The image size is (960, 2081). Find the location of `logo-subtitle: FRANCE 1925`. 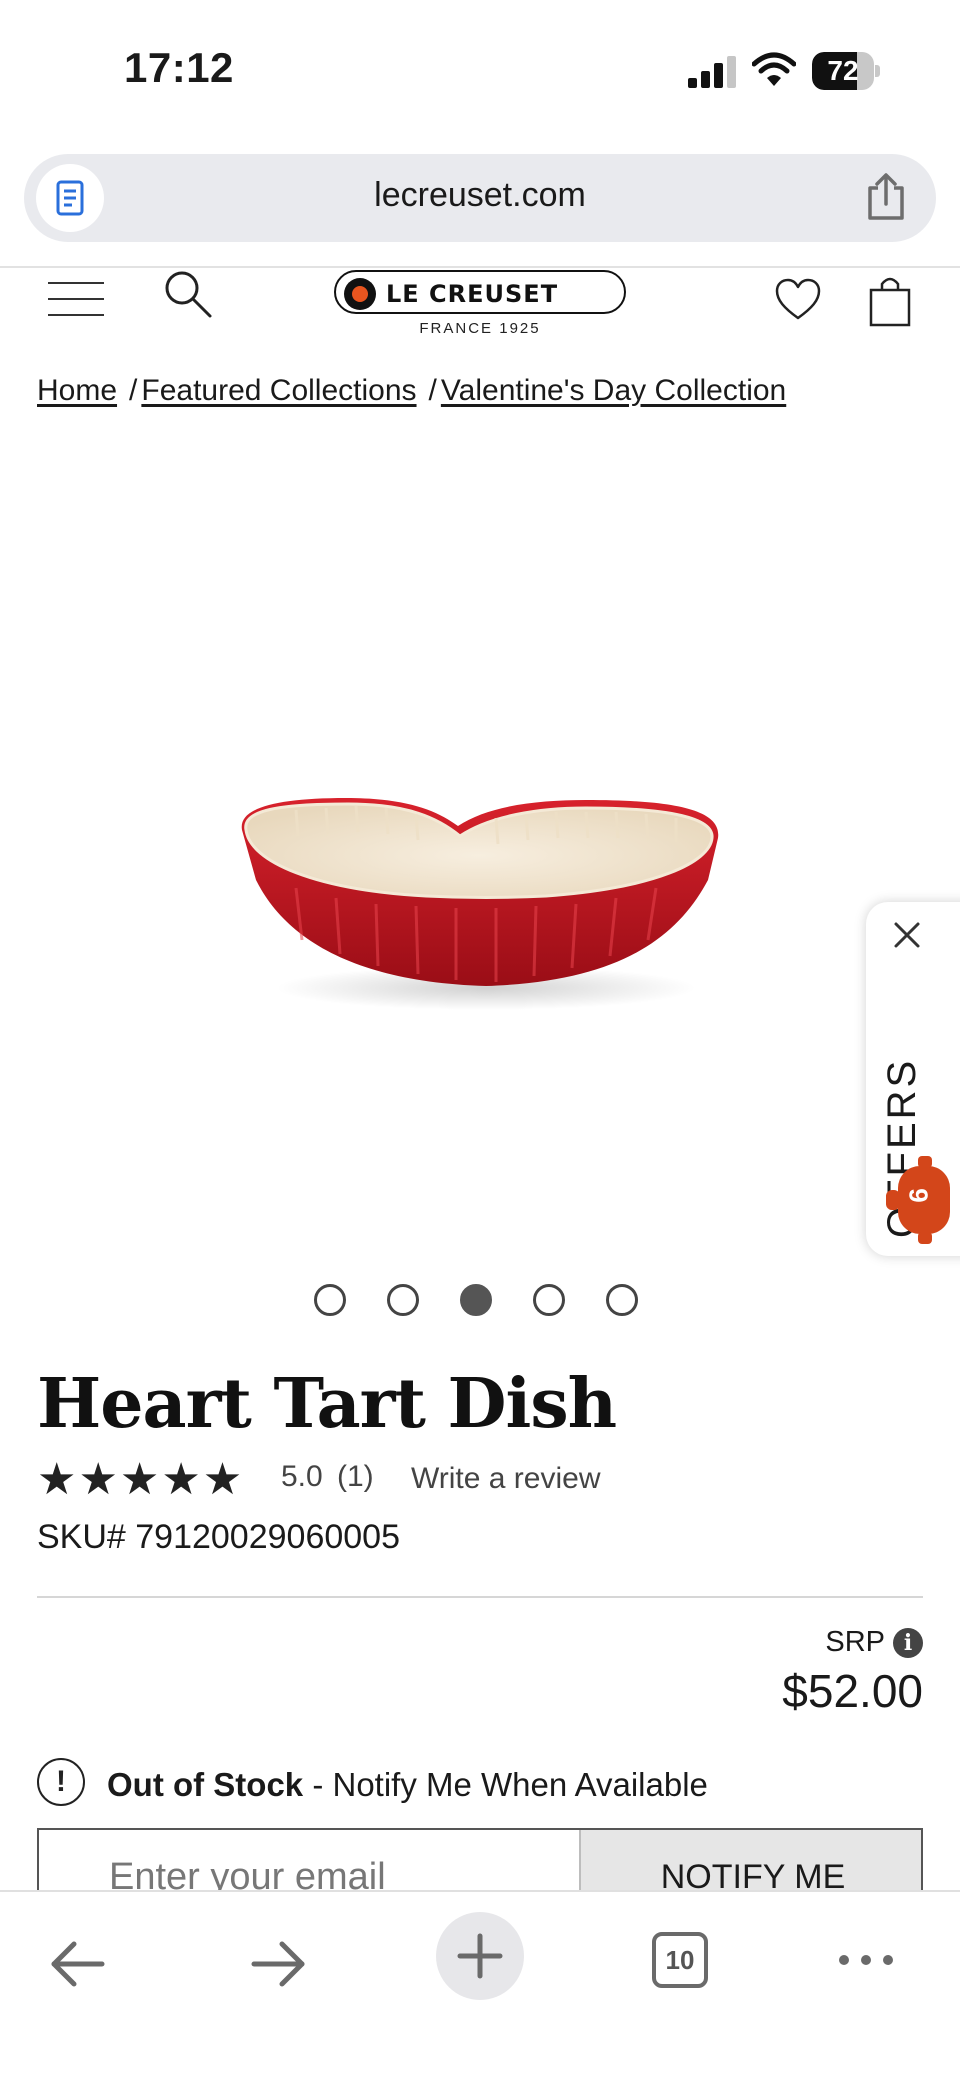

logo-subtitle: FRANCE 1925 is located at coordinates (480, 328).